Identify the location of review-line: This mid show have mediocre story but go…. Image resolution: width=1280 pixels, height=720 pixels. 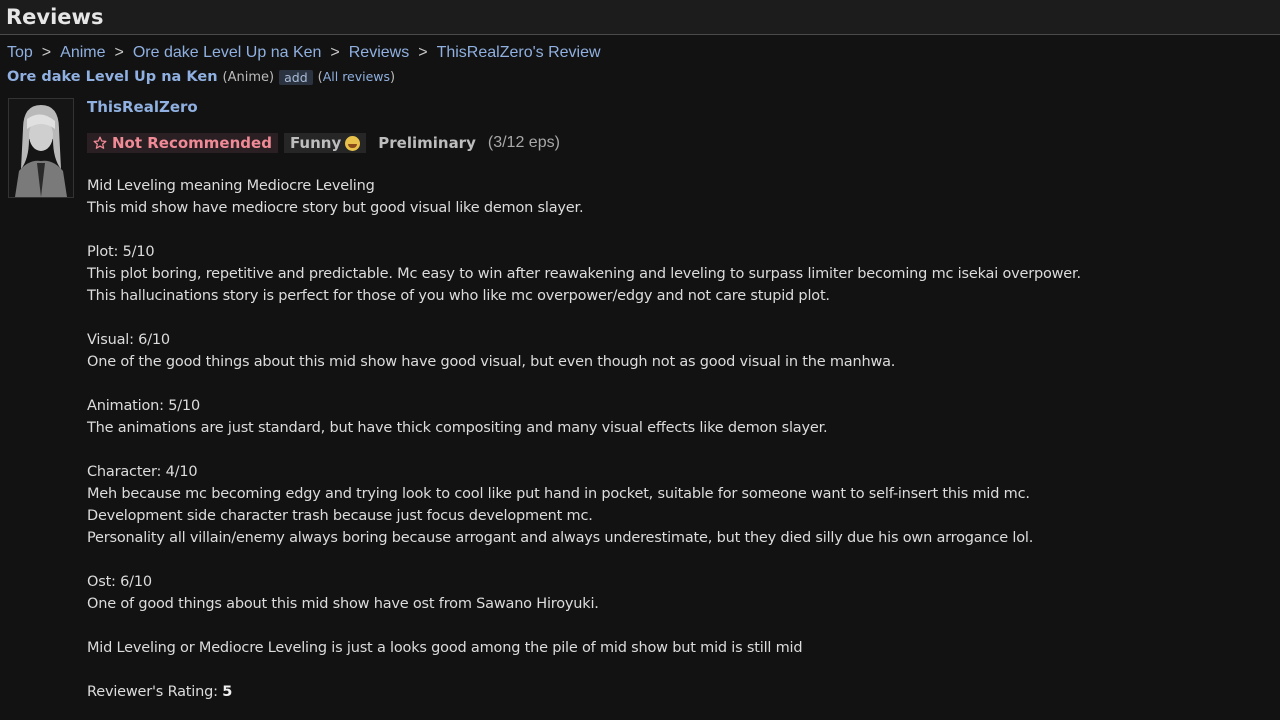
(335, 208).